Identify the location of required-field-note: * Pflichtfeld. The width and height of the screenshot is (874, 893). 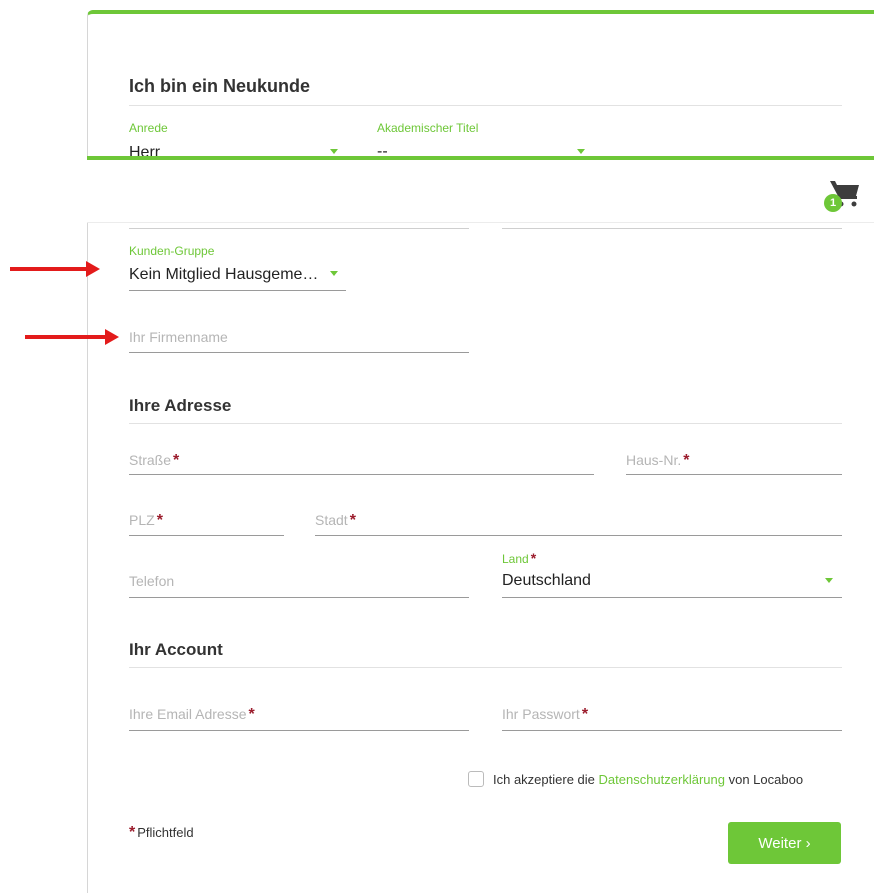
(161, 833).